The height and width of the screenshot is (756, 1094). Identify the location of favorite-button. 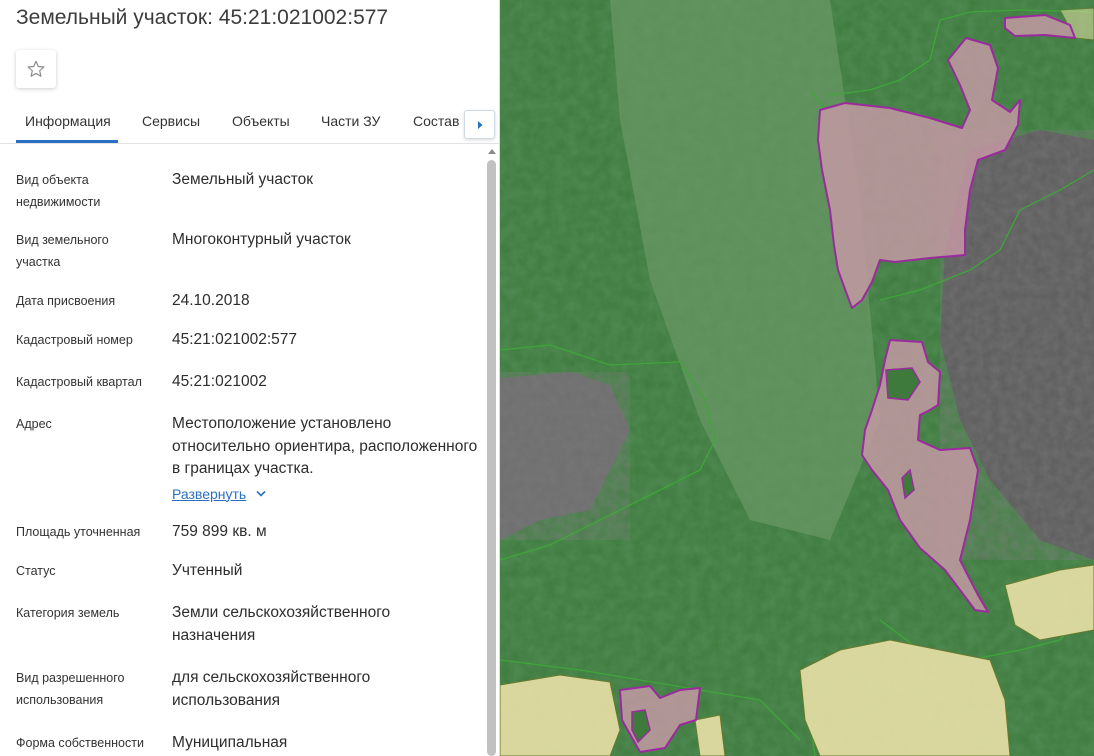
(36, 69).